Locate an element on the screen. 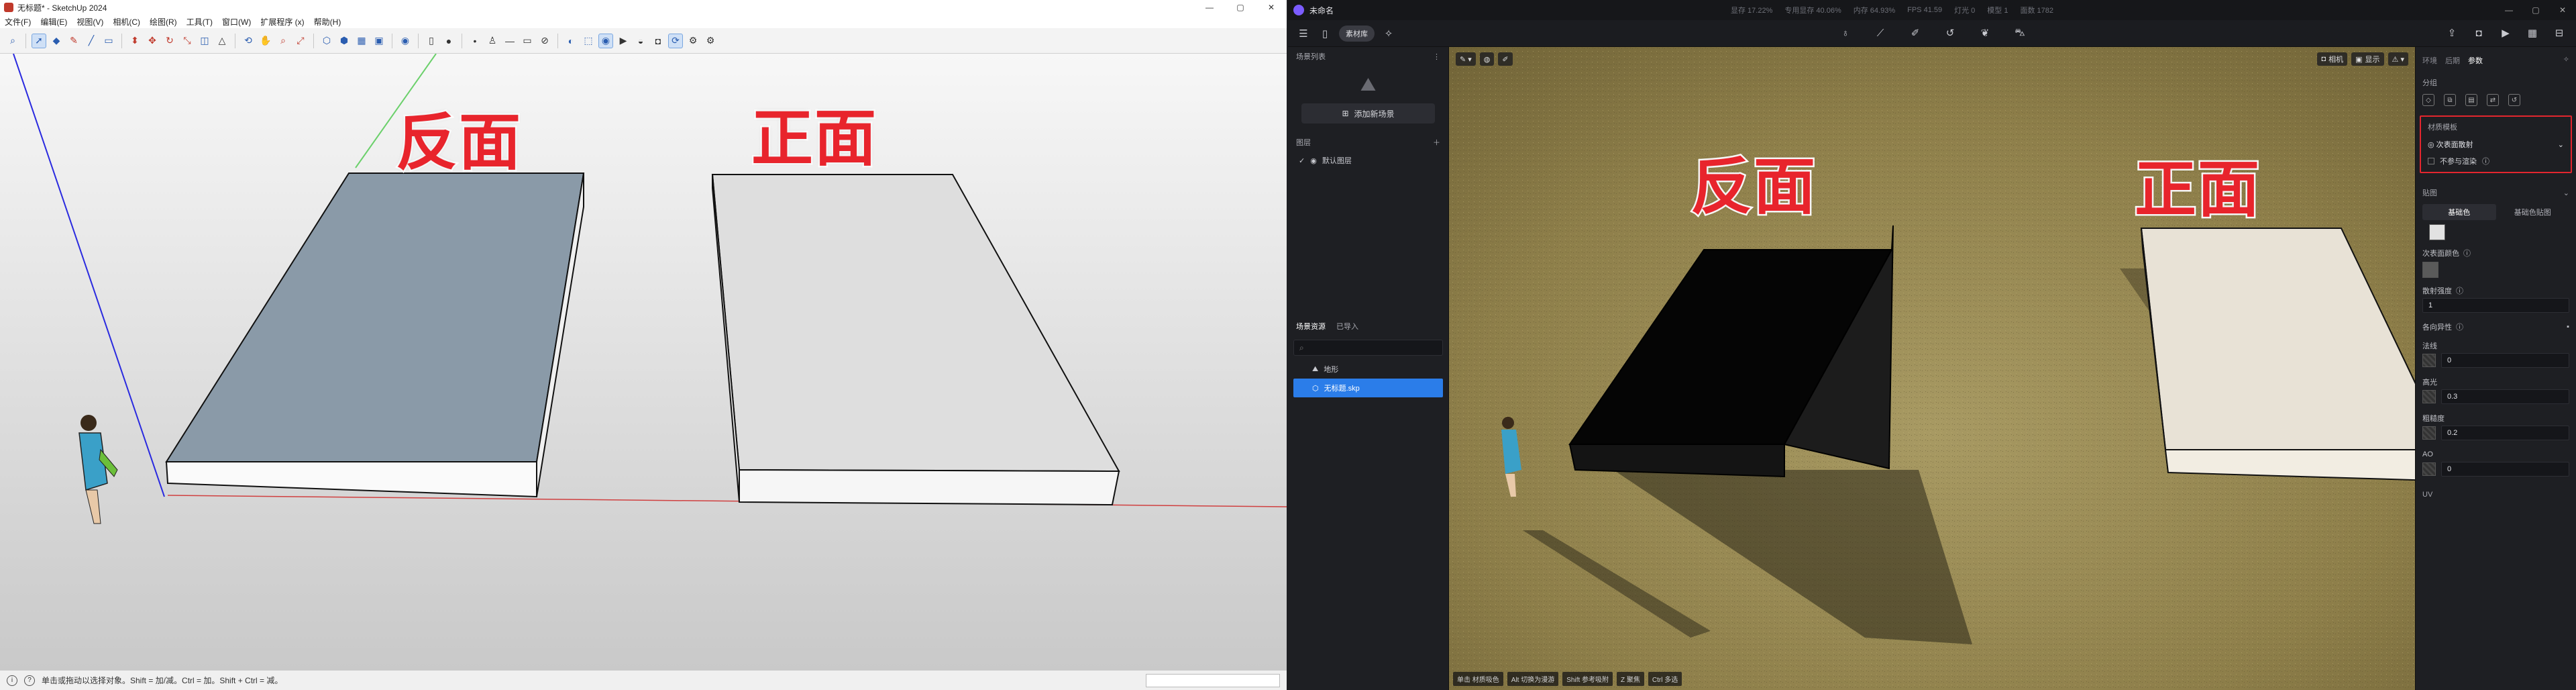 The image size is (2576, 690). back-face-slab is located at coordinates (375, 317).